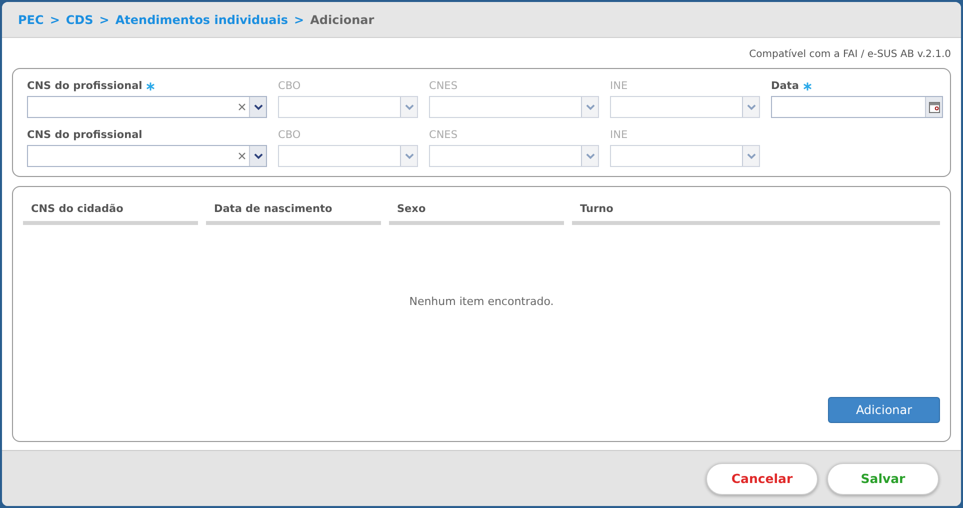 This screenshot has height=508, width=963. I want to click on column-header: CNS do cidadão, so click(110, 211).